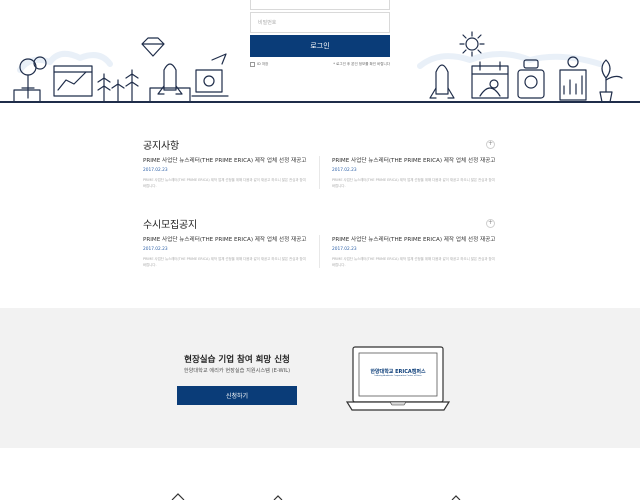 The height and width of the screenshot is (500, 640). Describe the element at coordinates (237, 360) in the screenshot. I see `apply-title: 현장실습 기업 참여 희망 신청` at that location.